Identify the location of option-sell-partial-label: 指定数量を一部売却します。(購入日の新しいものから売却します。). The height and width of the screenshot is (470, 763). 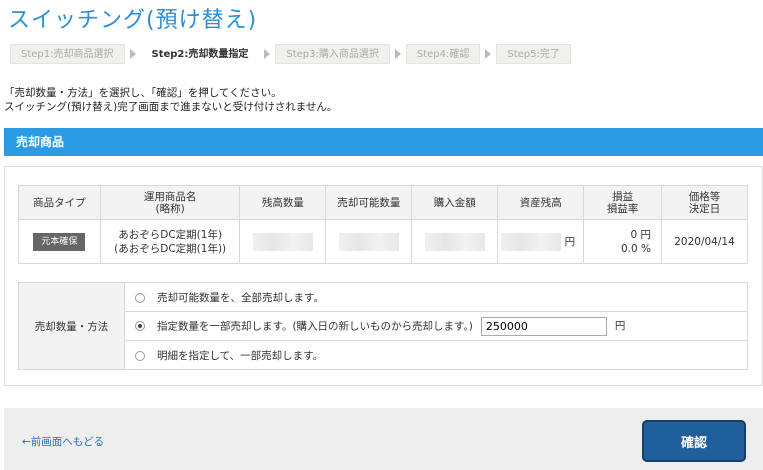
(315, 326).